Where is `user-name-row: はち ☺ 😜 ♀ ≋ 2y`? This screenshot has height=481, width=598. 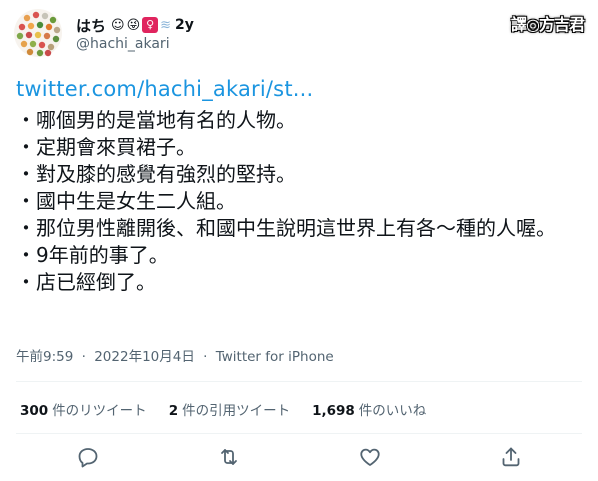 user-name-row: はち ☺ 😜 ♀ ≋ 2y is located at coordinates (135, 25).